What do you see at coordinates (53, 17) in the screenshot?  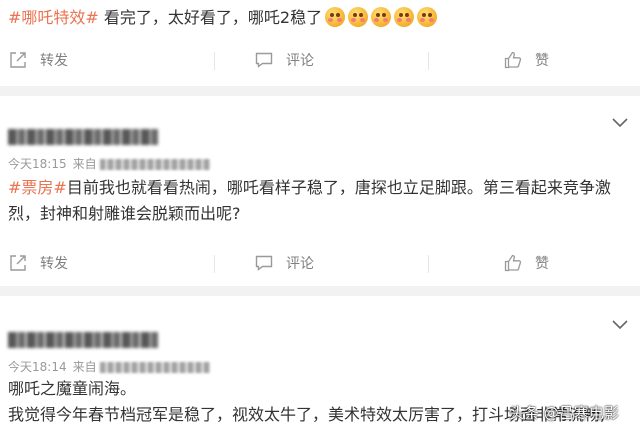 I see `hashtag-link: #哪吒特效#` at bounding box center [53, 17].